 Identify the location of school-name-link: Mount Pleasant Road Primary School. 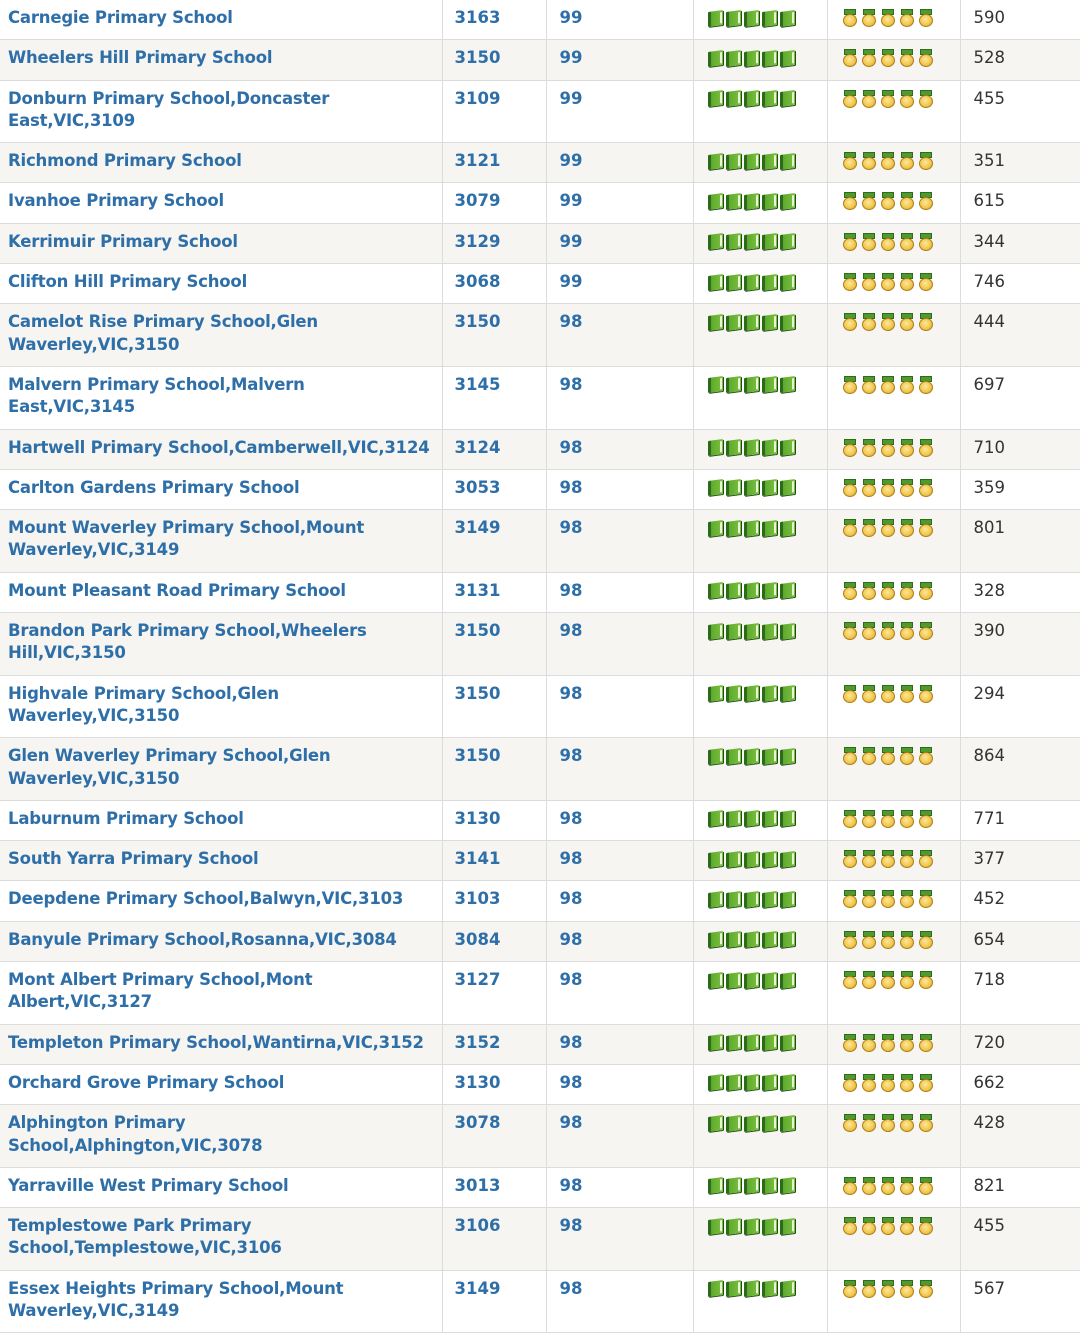
(221, 592).